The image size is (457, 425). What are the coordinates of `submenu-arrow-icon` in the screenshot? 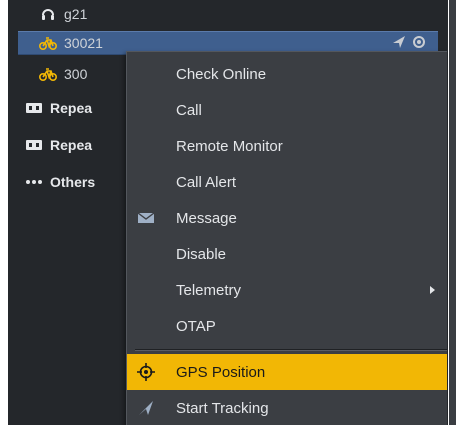 It's located at (432, 290).